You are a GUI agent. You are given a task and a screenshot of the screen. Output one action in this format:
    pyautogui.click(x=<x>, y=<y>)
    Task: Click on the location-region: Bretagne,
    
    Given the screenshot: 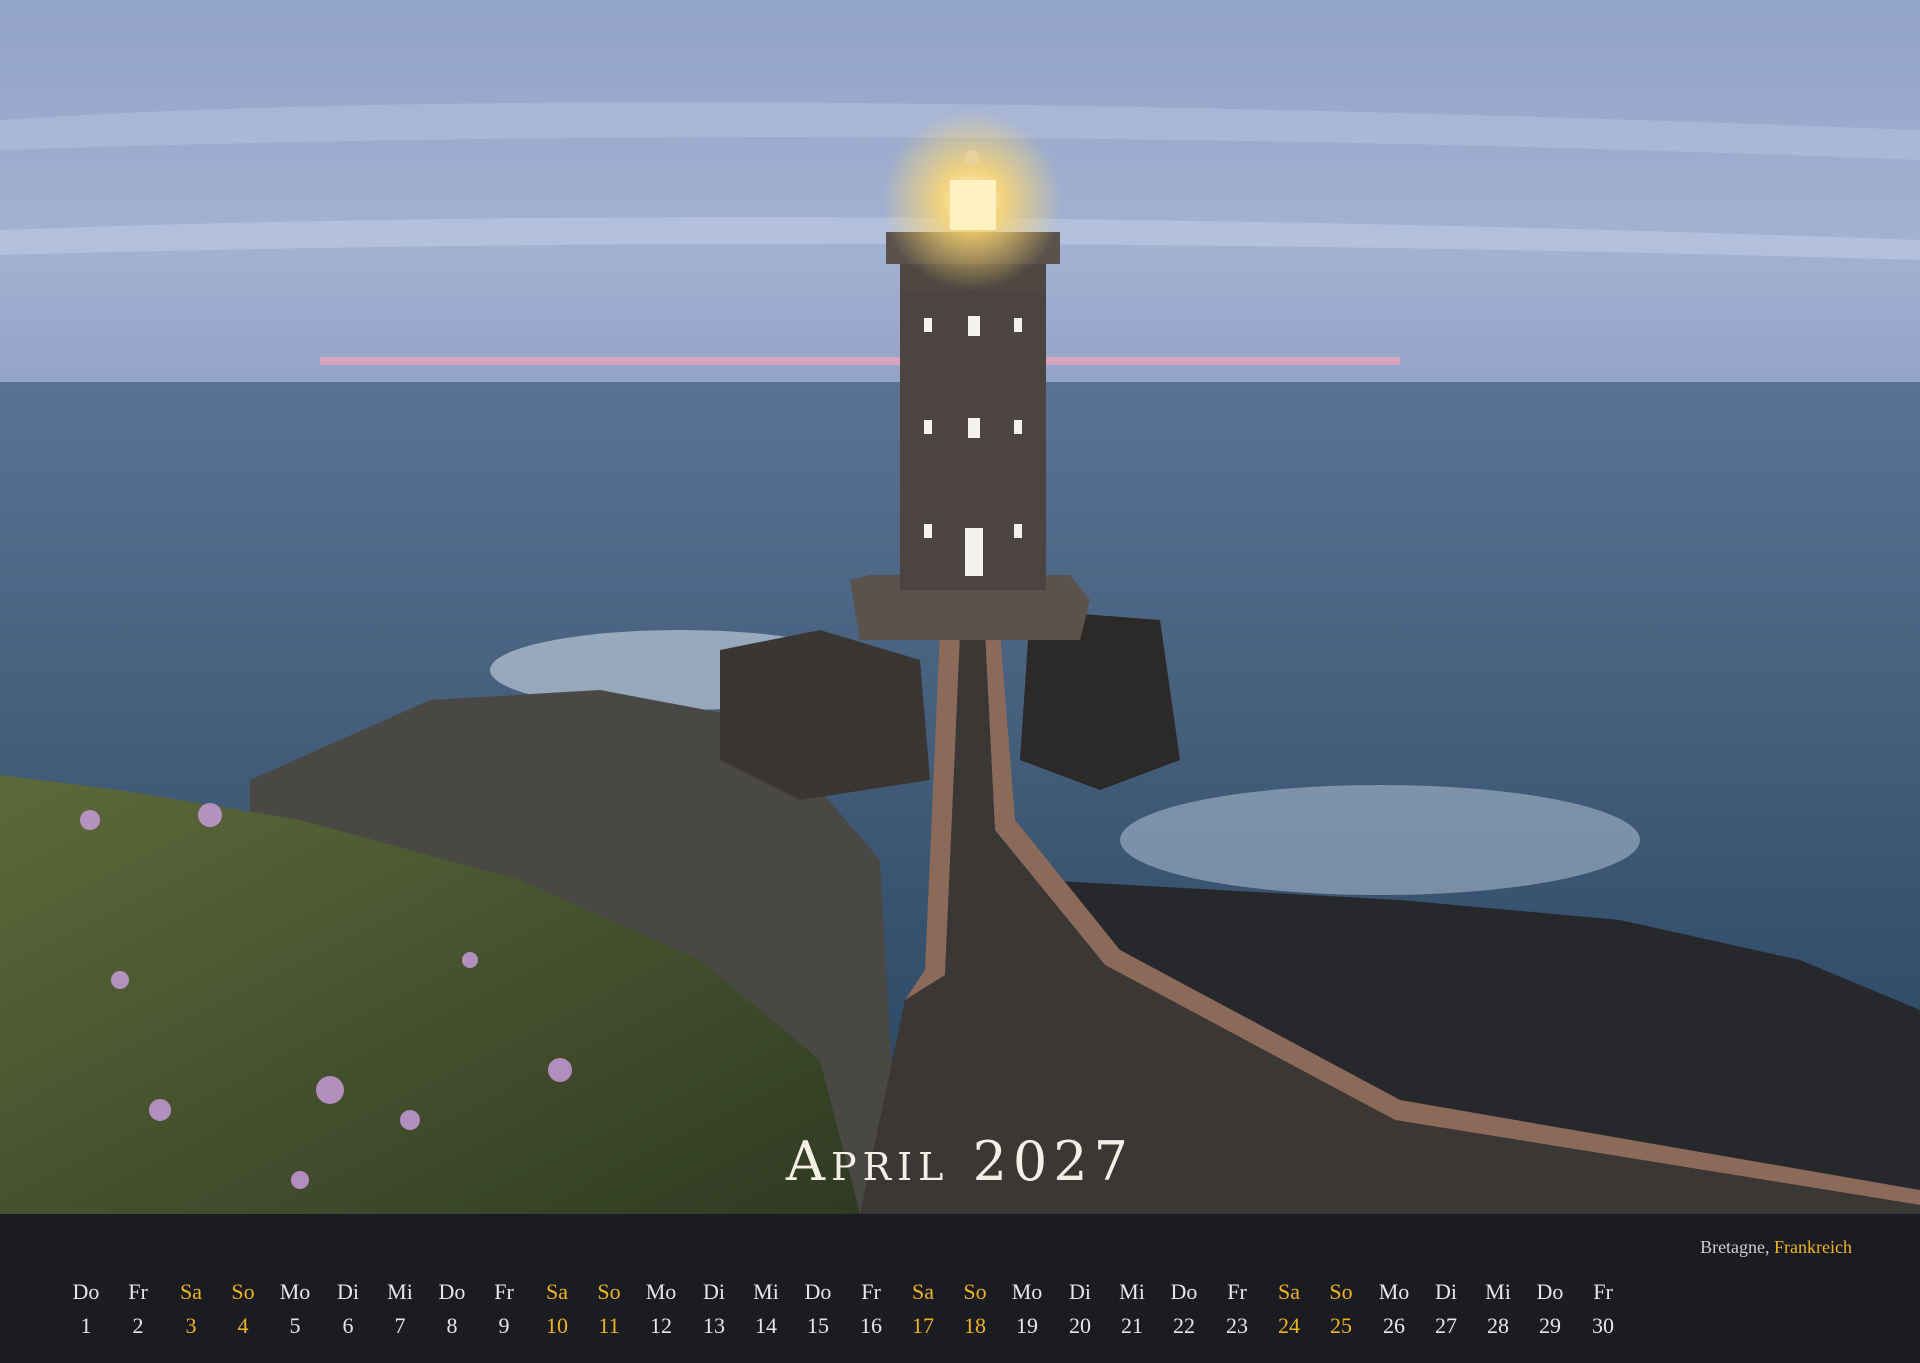 What is the action you would take?
    pyautogui.click(x=1735, y=1247)
    